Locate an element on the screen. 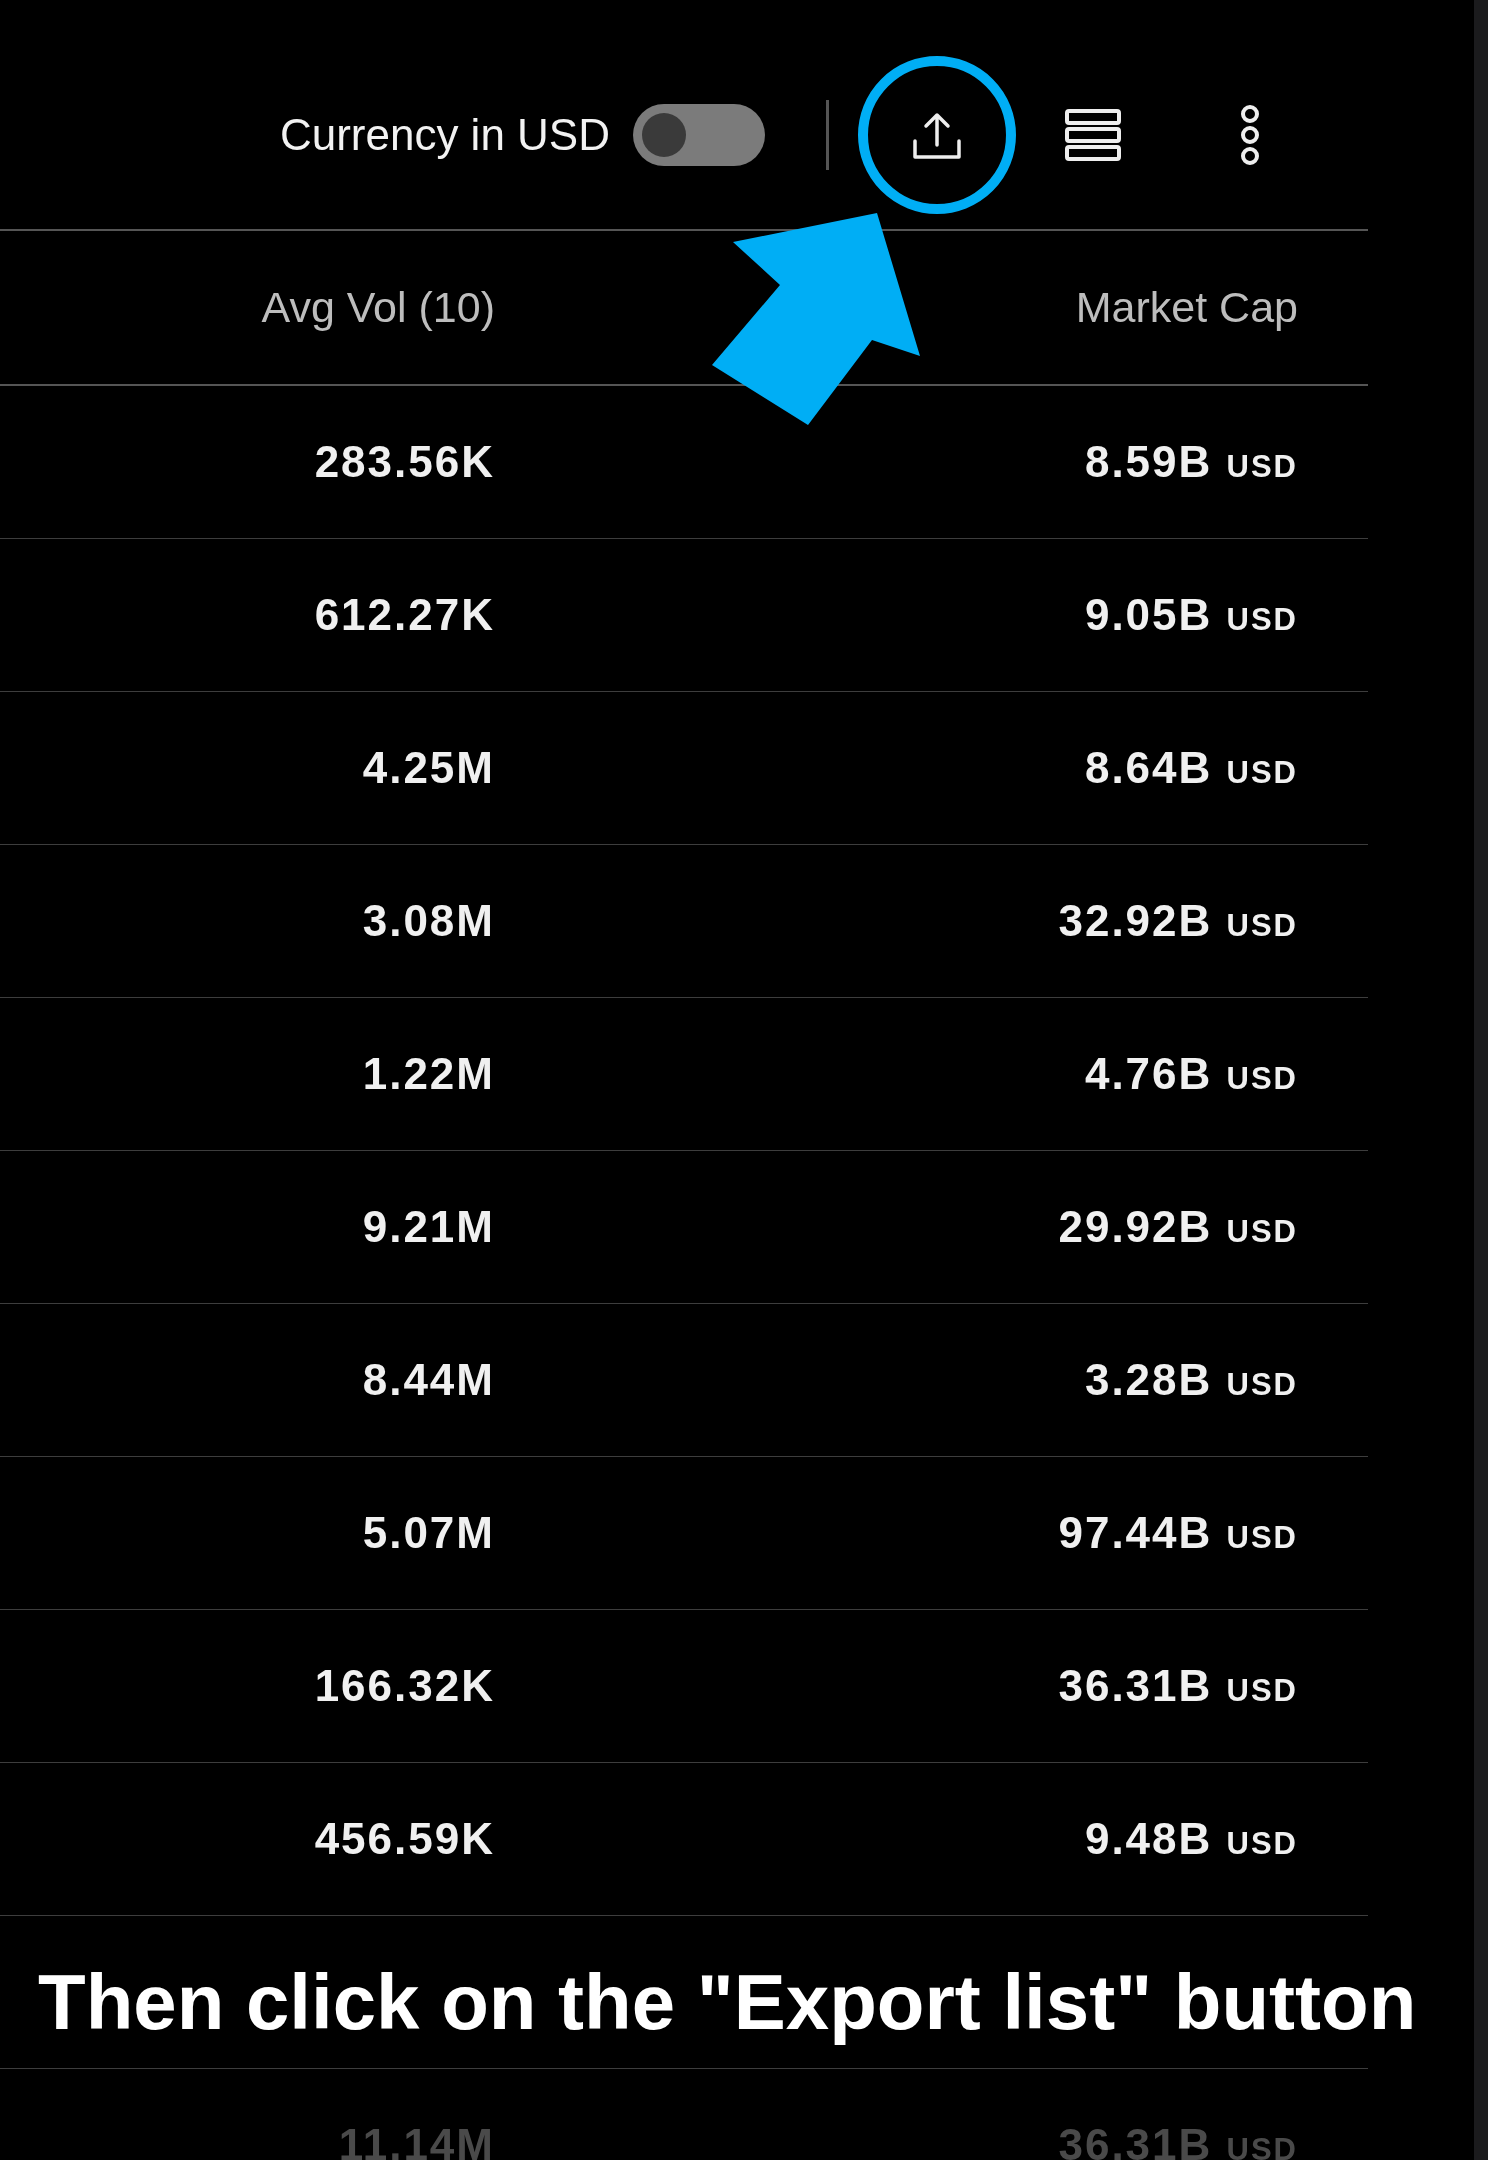 This screenshot has height=2160, width=1488. table-cell: 29.92B USD is located at coordinates (1178, 1227).